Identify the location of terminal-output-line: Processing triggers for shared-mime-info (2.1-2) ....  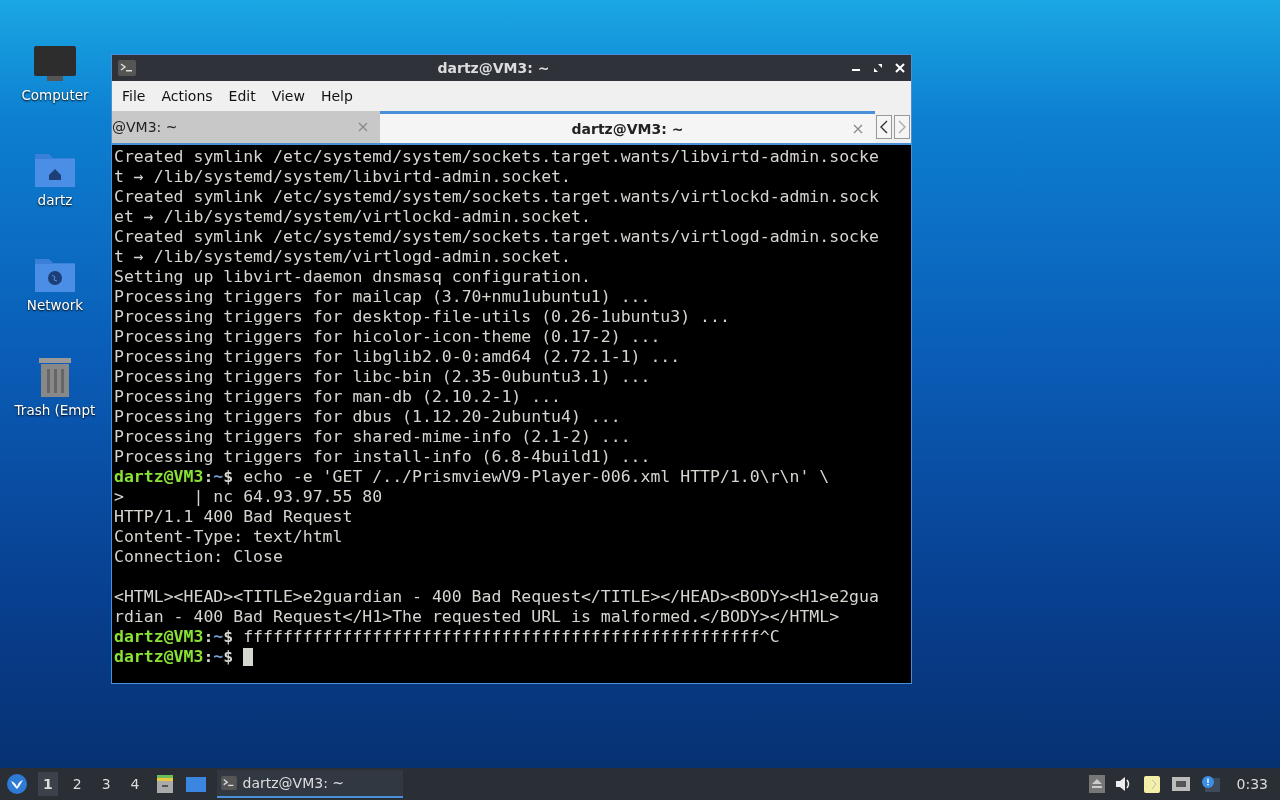
(372, 437).